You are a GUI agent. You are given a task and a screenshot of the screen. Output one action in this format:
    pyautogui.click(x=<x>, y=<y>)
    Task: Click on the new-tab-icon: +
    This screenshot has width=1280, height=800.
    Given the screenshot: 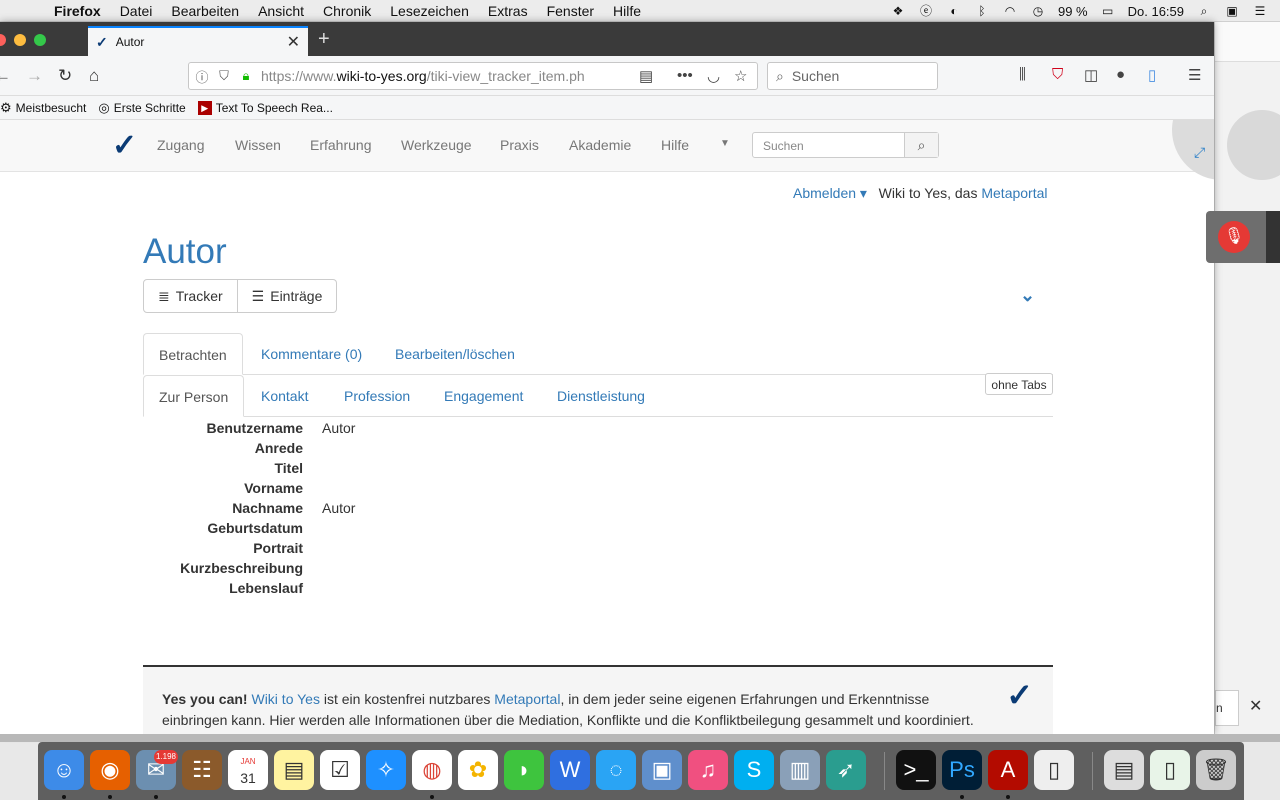 What is the action you would take?
    pyautogui.click(x=324, y=39)
    